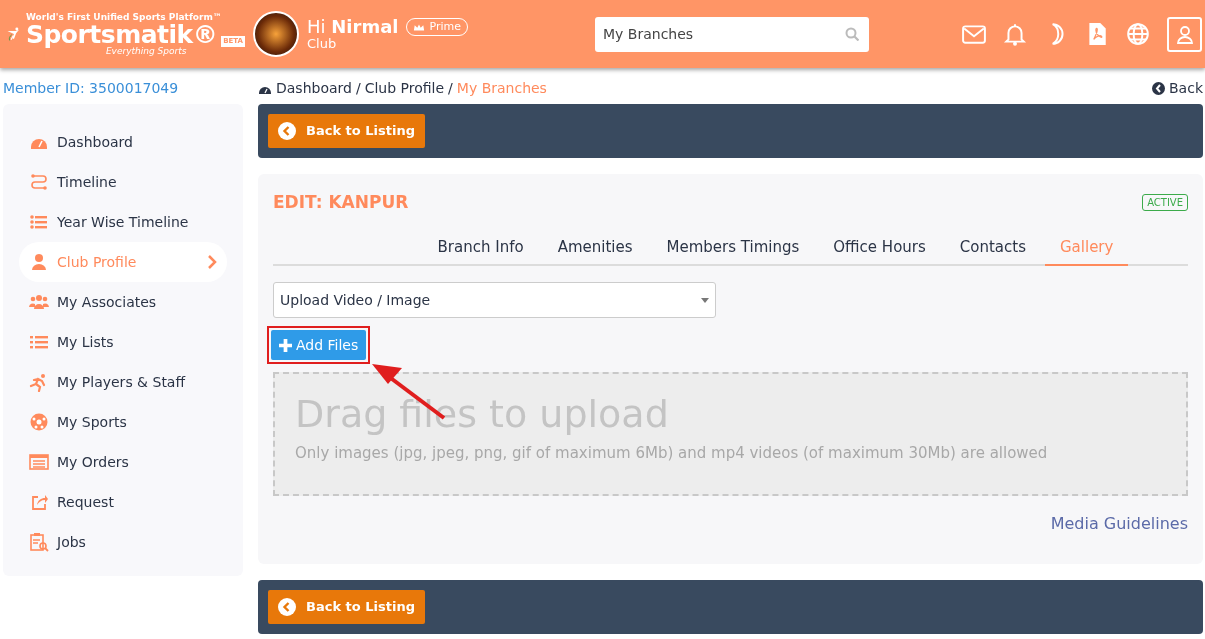 The image size is (1205, 639). I want to click on tab: Branch Info, so click(480, 247).